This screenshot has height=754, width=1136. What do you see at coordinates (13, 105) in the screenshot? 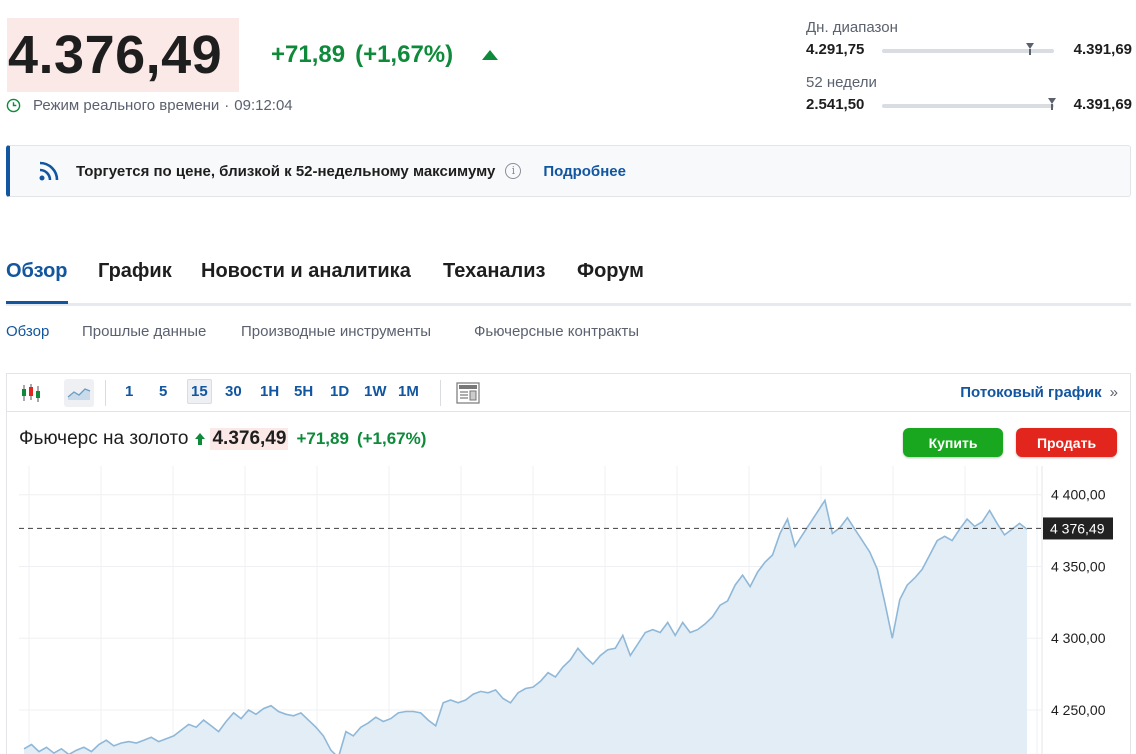
I see `clock-icon` at bounding box center [13, 105].